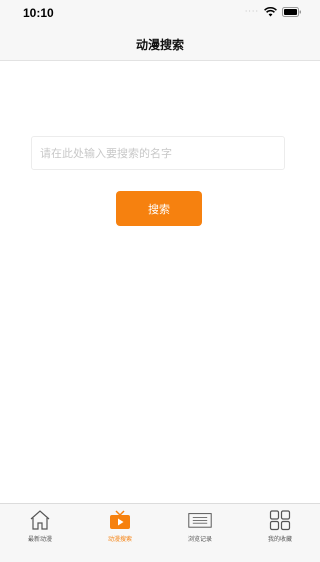 The image size is (320, 562). I want to click on tab-history: 浏览记录, so click(200, 533).